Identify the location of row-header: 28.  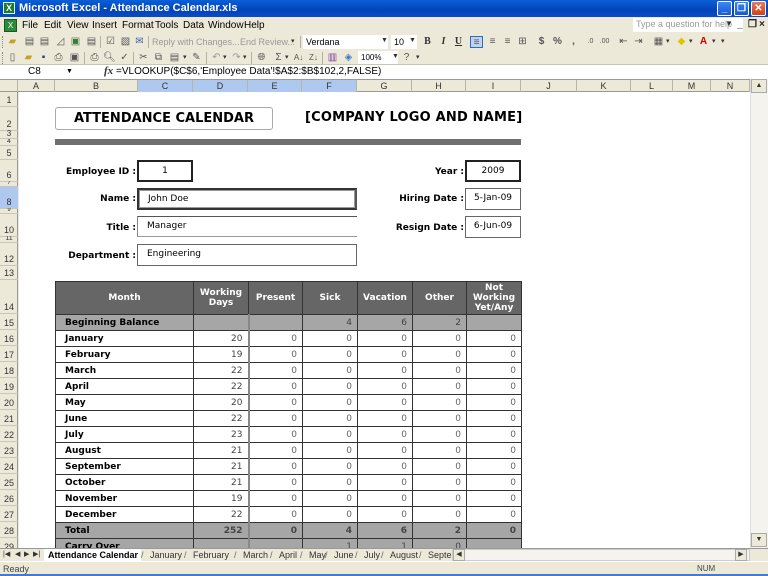
(9, 530).